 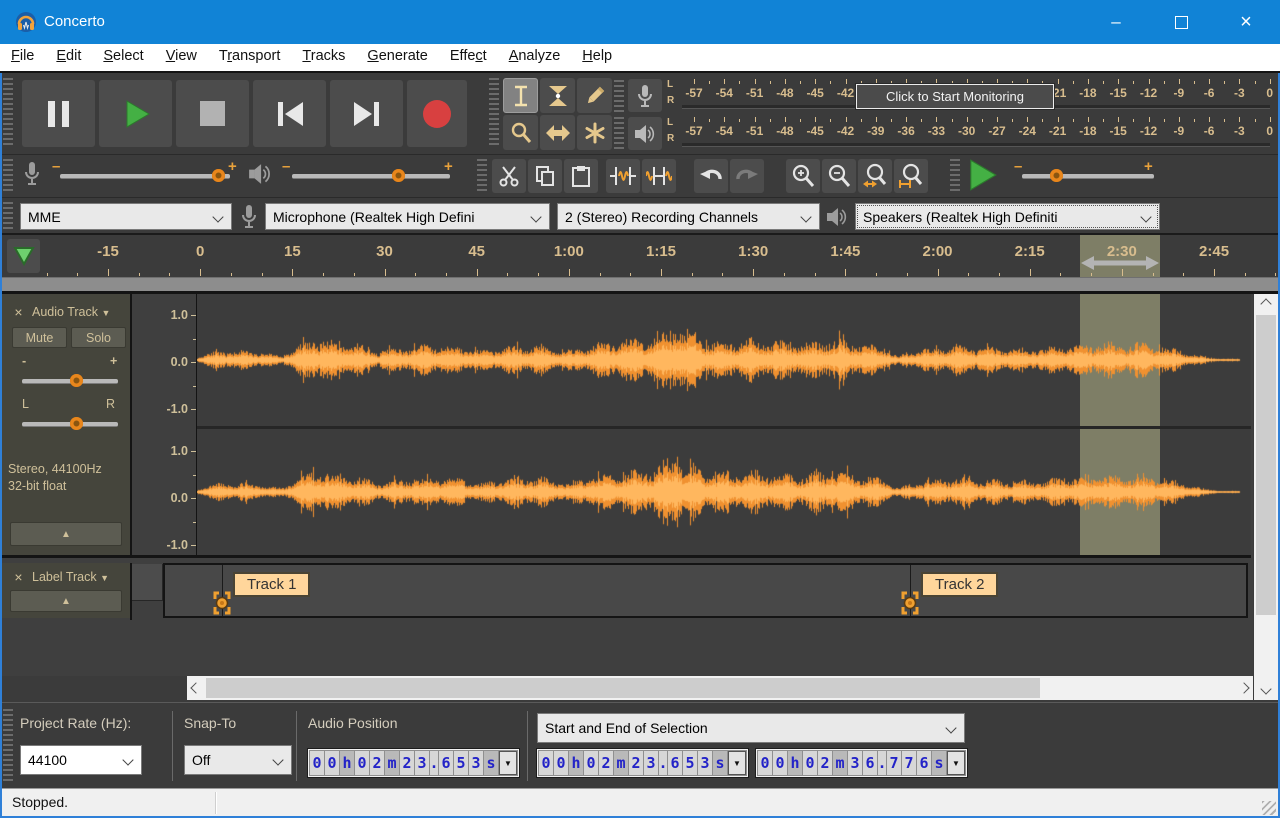 What do you see at coordinates (1266, 689) in the screenshot?
I see `scroll-down-button` at bounding box center [1266, 689].